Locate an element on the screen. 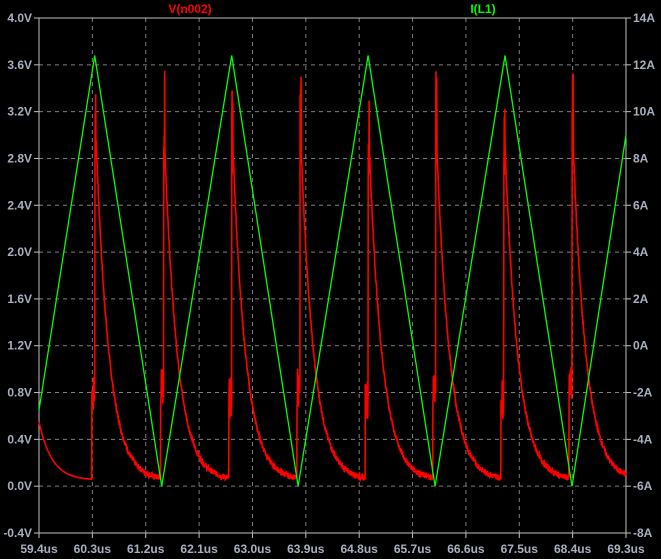 This screenshot has width=661, height=559. y-right-tick-label: 2A is located at coordinates (641, 299).